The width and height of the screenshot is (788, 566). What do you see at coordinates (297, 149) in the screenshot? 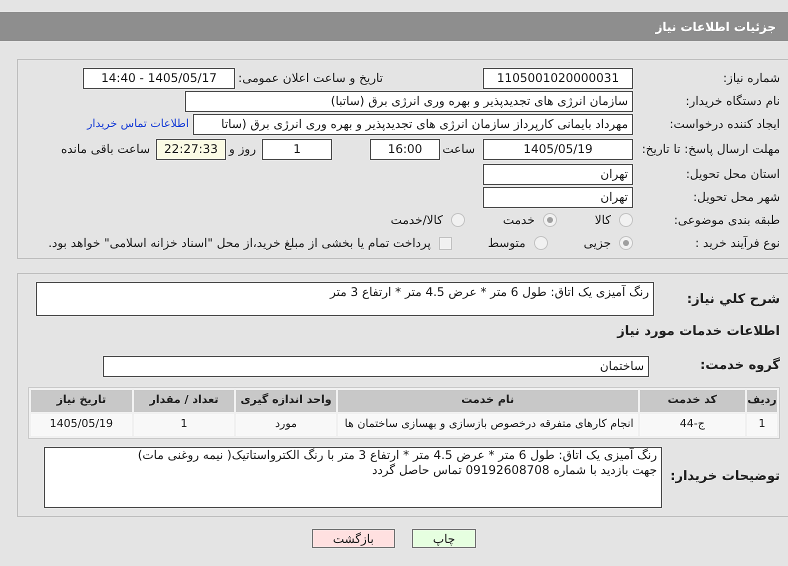
I see `text-field: 1` at bounding box center [297, 149].